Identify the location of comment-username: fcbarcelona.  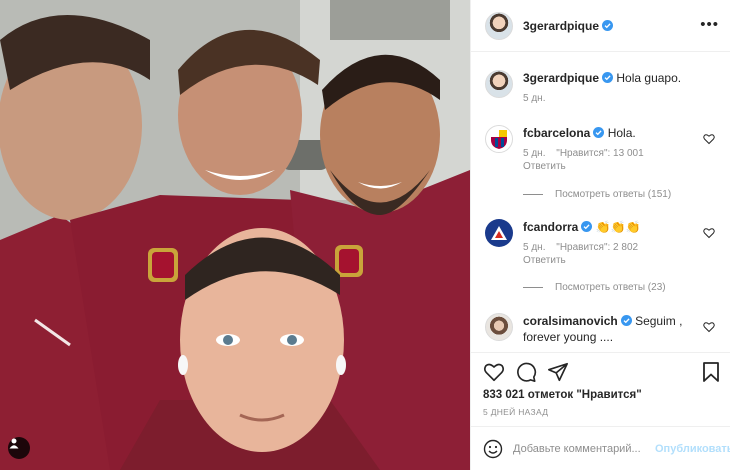
(556, 133).